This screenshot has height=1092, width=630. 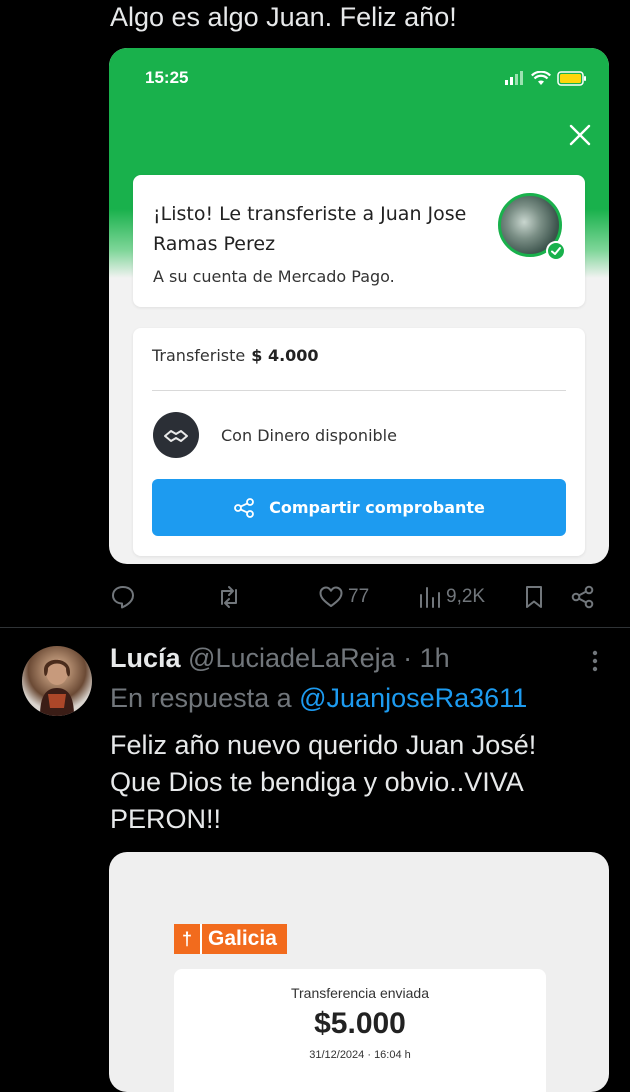 I want to click on galicia-logo: † Galicia, so click(x=230, y=939).